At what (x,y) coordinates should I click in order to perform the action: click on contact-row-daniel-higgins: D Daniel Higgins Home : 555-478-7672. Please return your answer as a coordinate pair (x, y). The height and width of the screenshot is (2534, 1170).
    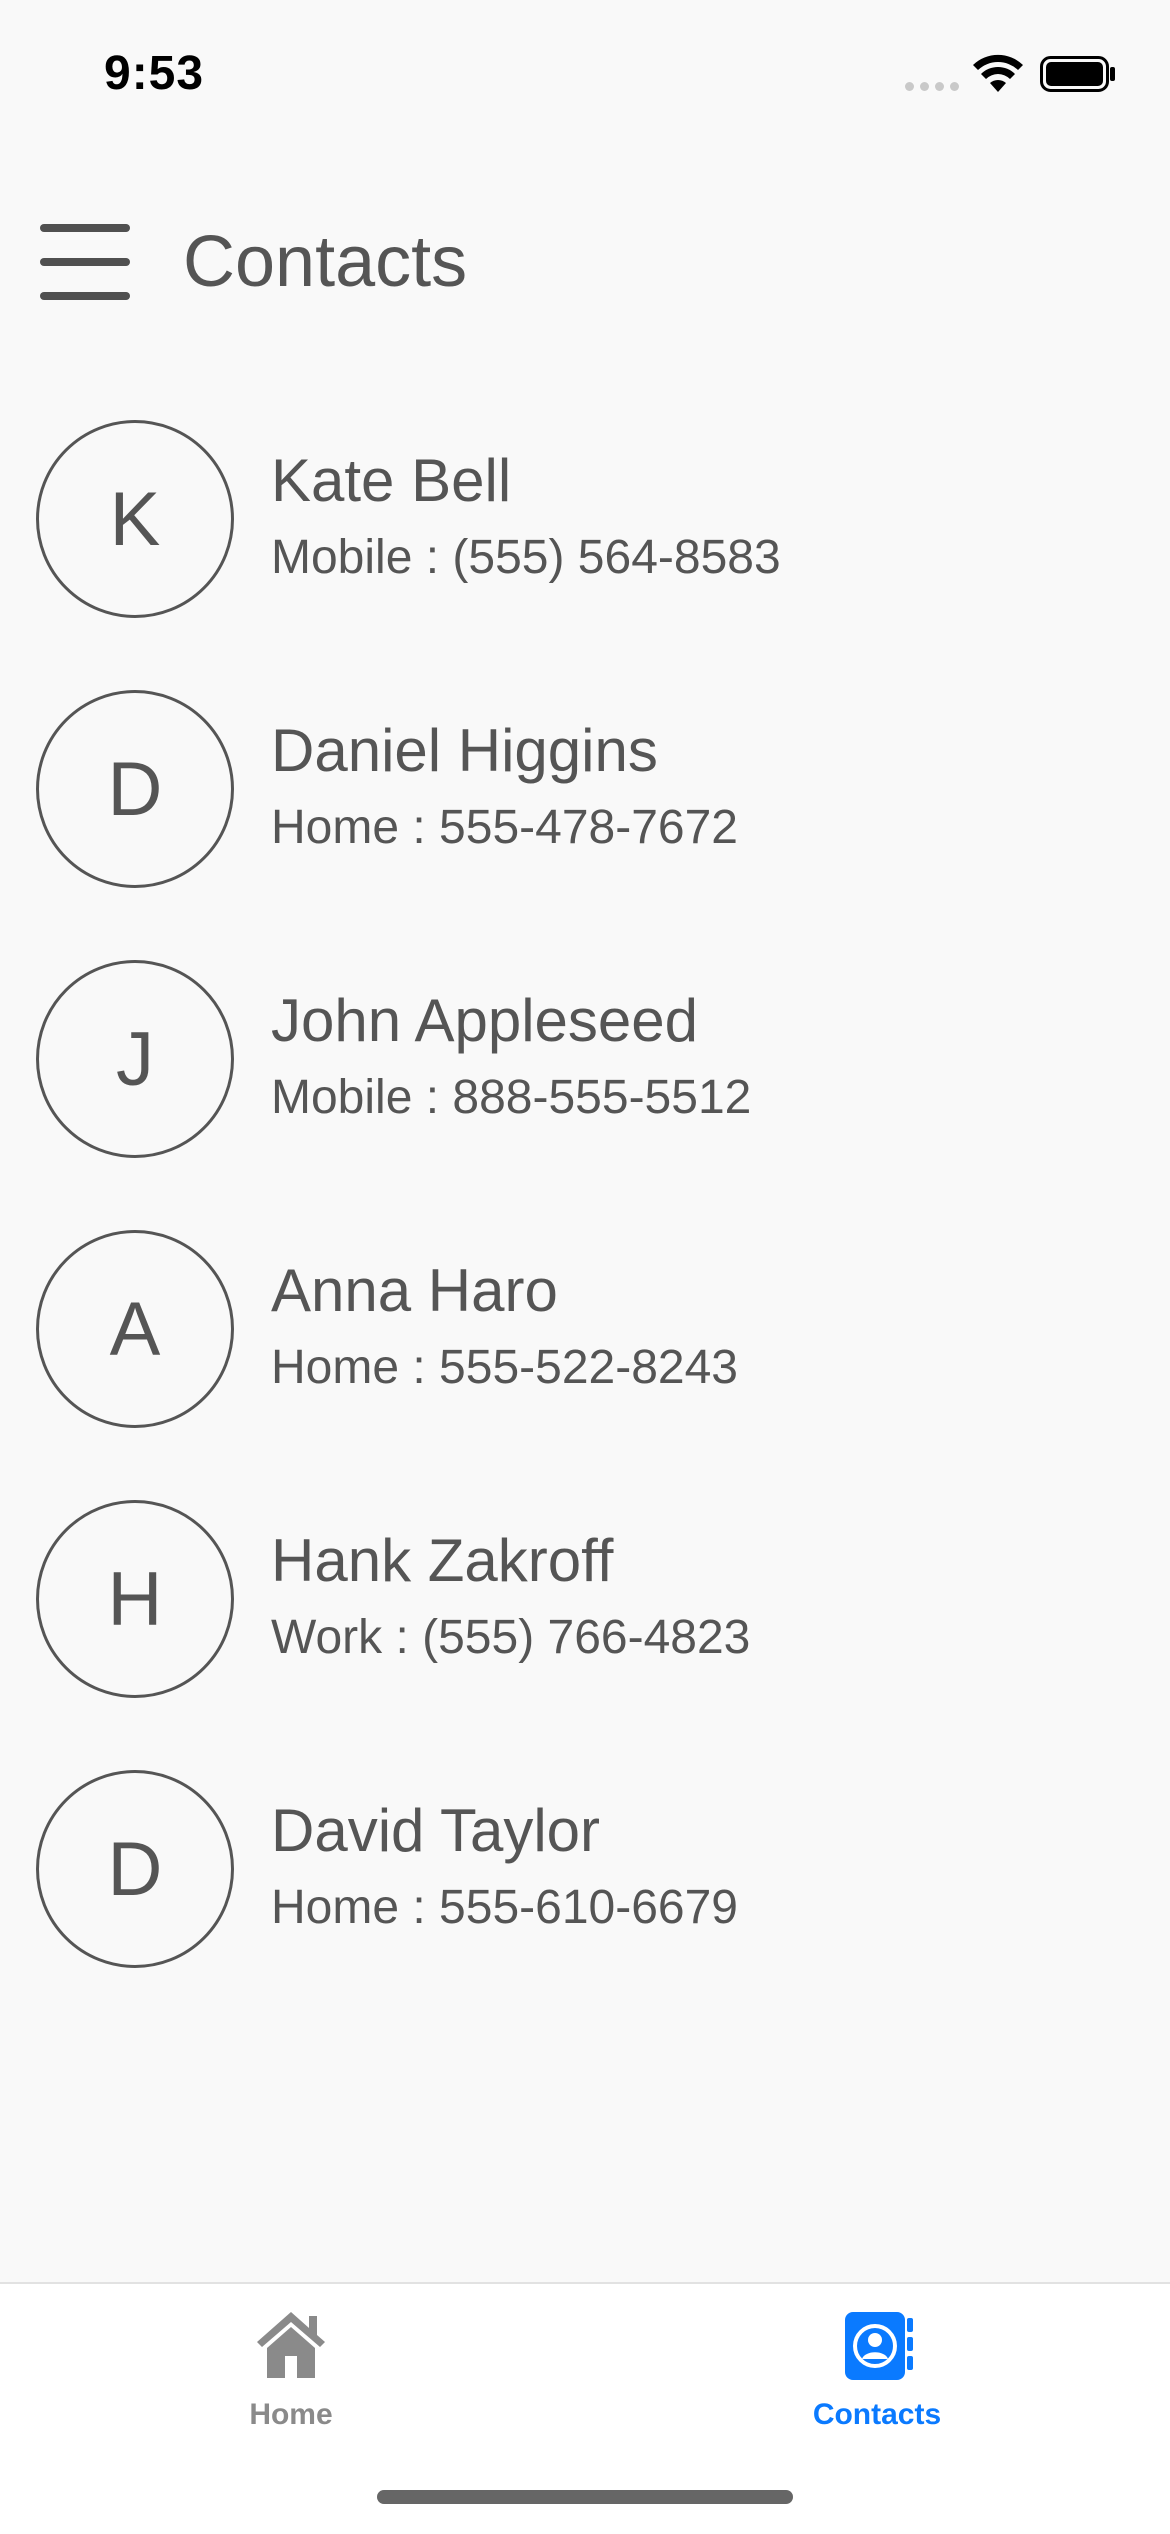
    Looking at the image, I should click on (585, 795).